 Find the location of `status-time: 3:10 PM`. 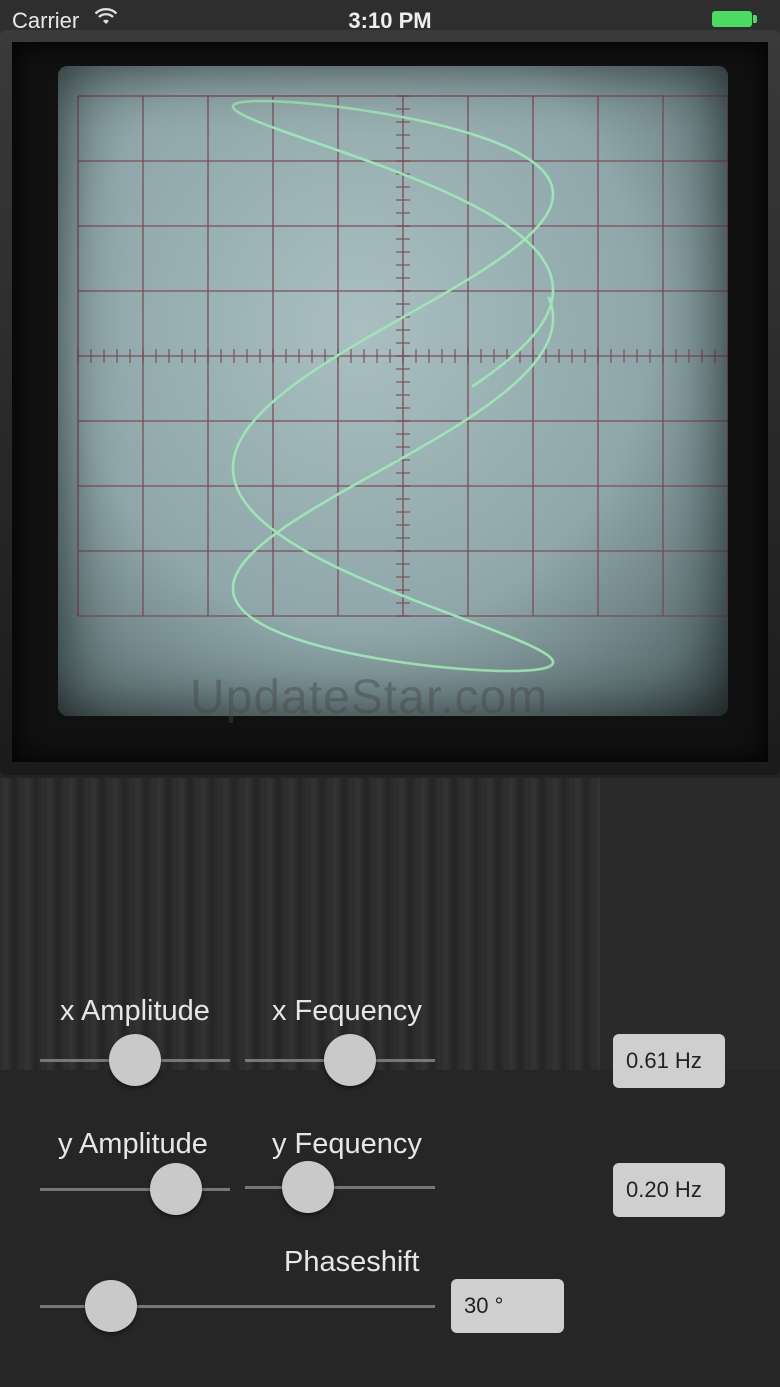

status-time: 3:10 PM is located at coordinates (390, 20).